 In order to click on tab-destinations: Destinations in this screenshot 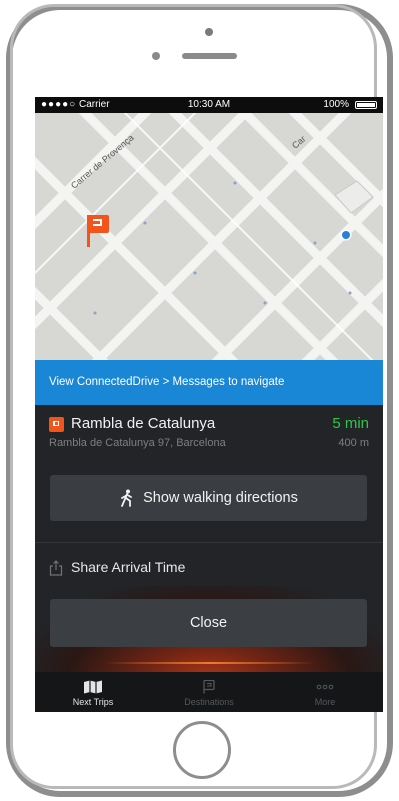, I will do `click(209, 692)`.